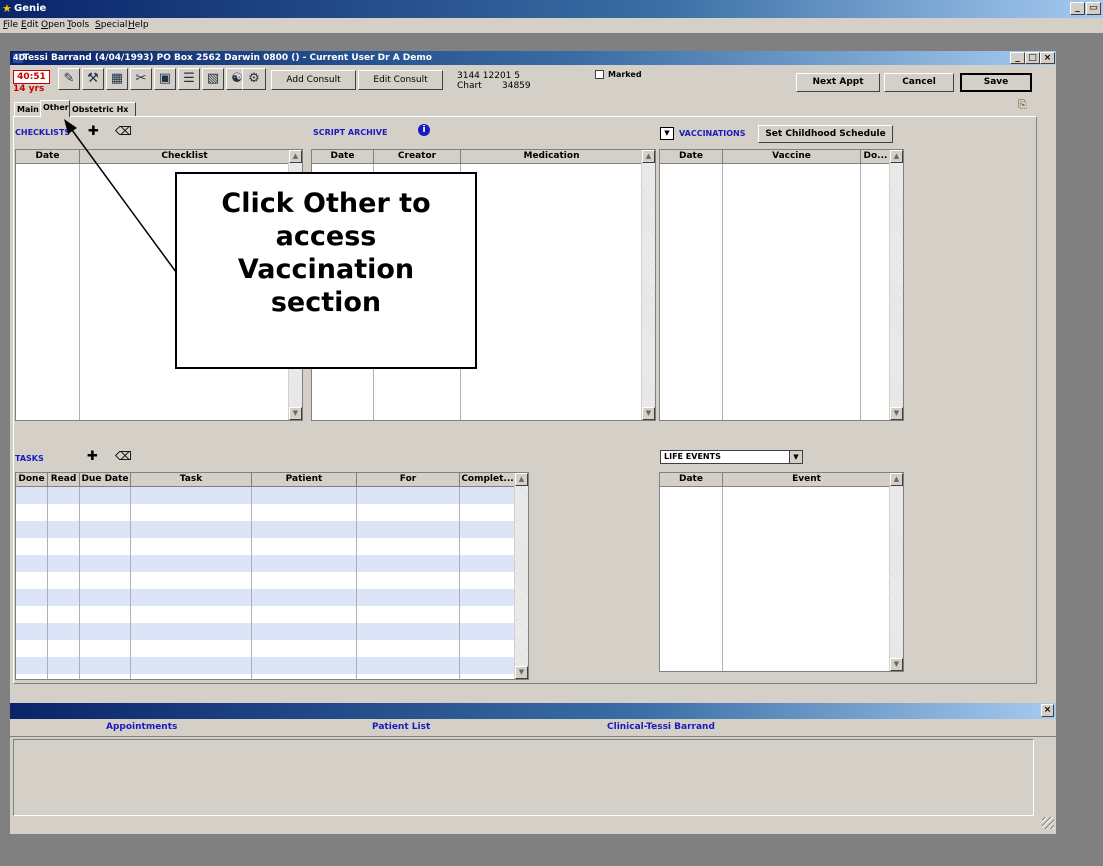  I want to click on report-icon: ▧, so click(213, 79).